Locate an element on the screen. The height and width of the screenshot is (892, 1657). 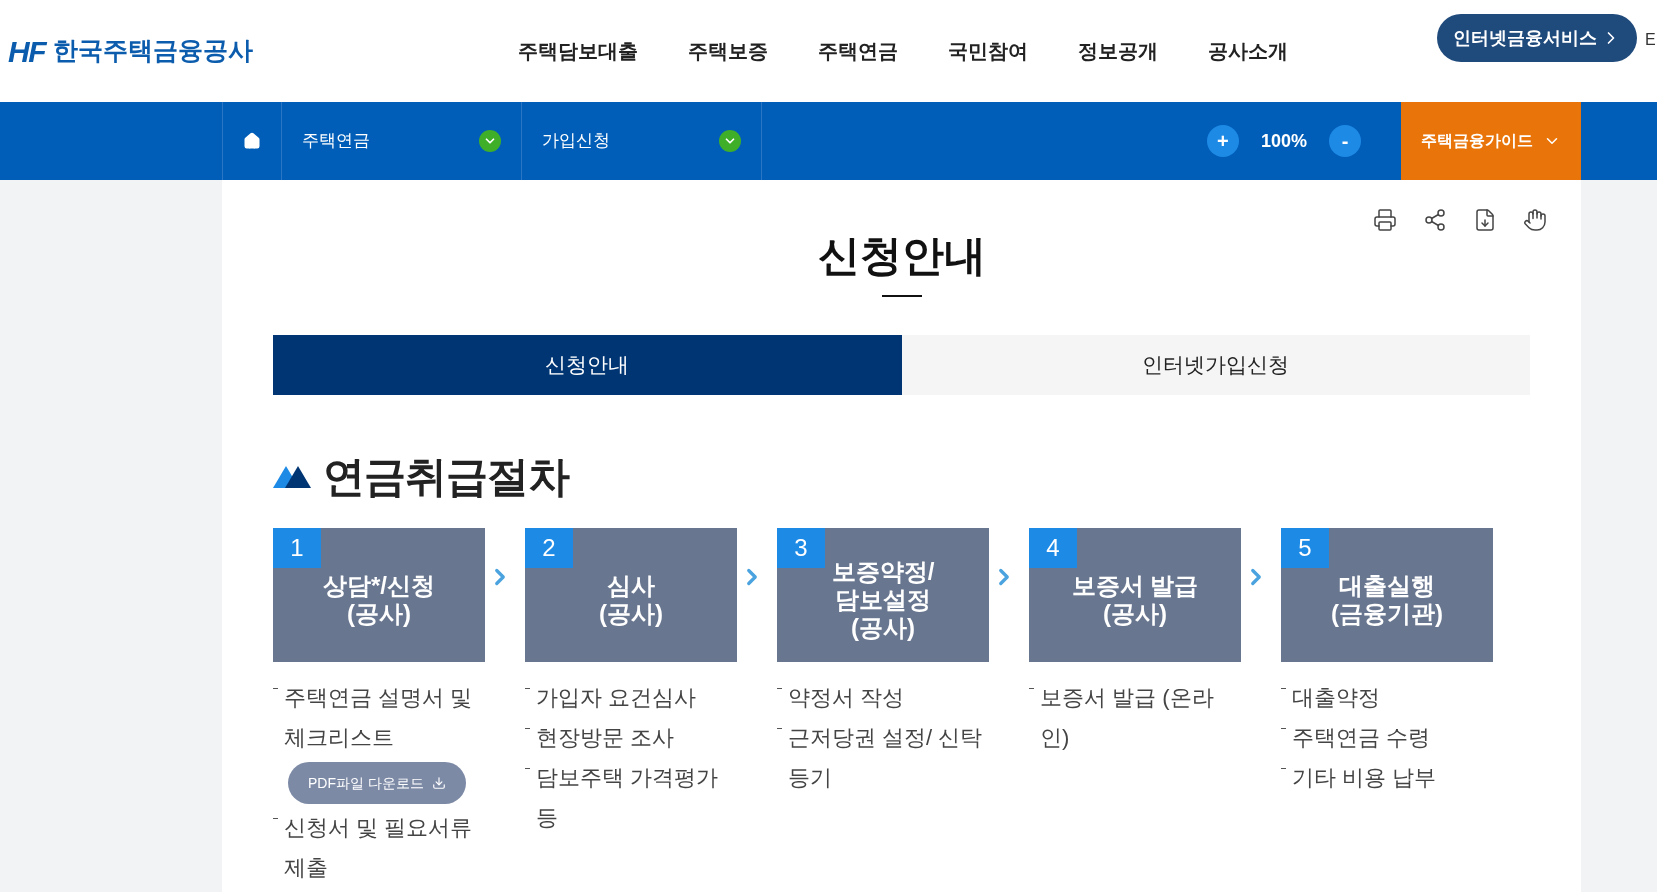
step-number: 2 is located at coordinates (549, 548).